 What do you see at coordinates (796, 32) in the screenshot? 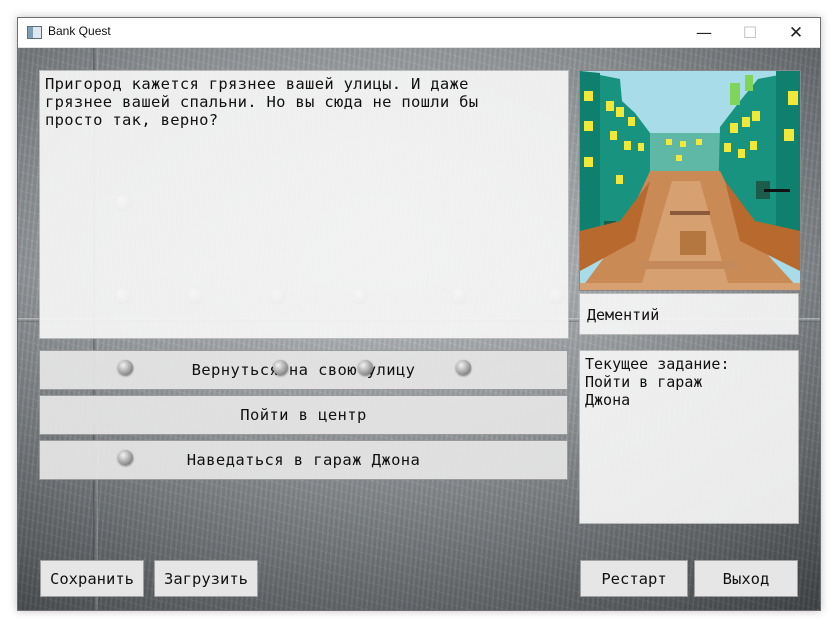
I see `close-button: ✕` at bounding box center [796, 32].